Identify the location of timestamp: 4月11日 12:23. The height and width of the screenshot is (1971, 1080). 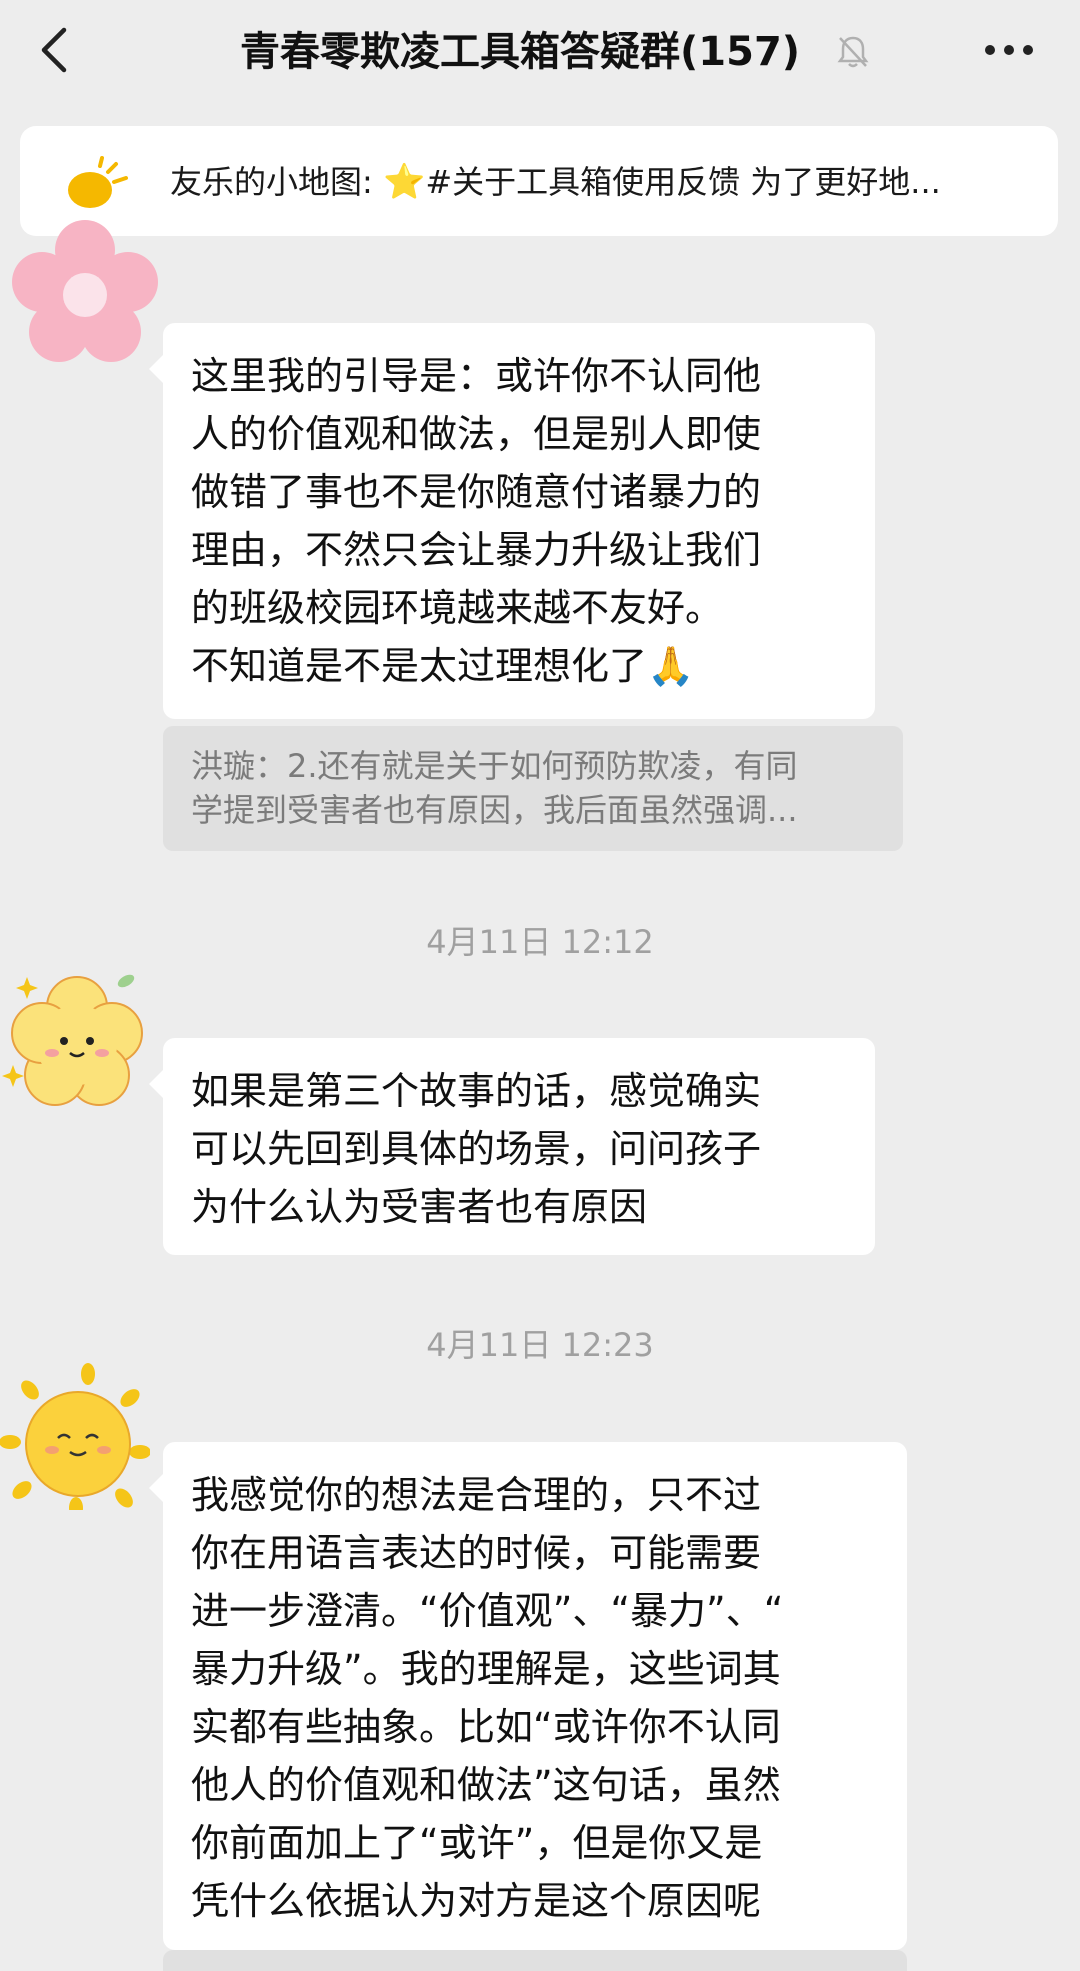
(540, 1345).